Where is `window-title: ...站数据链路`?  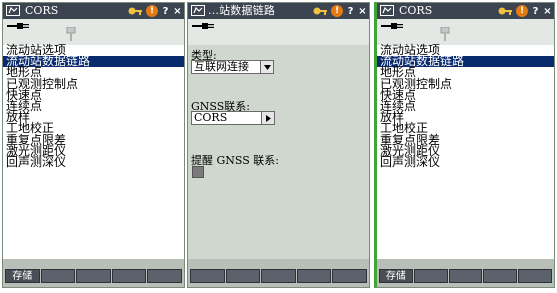
window-title: ...站数据链路 is located at coordinates (242, 10).